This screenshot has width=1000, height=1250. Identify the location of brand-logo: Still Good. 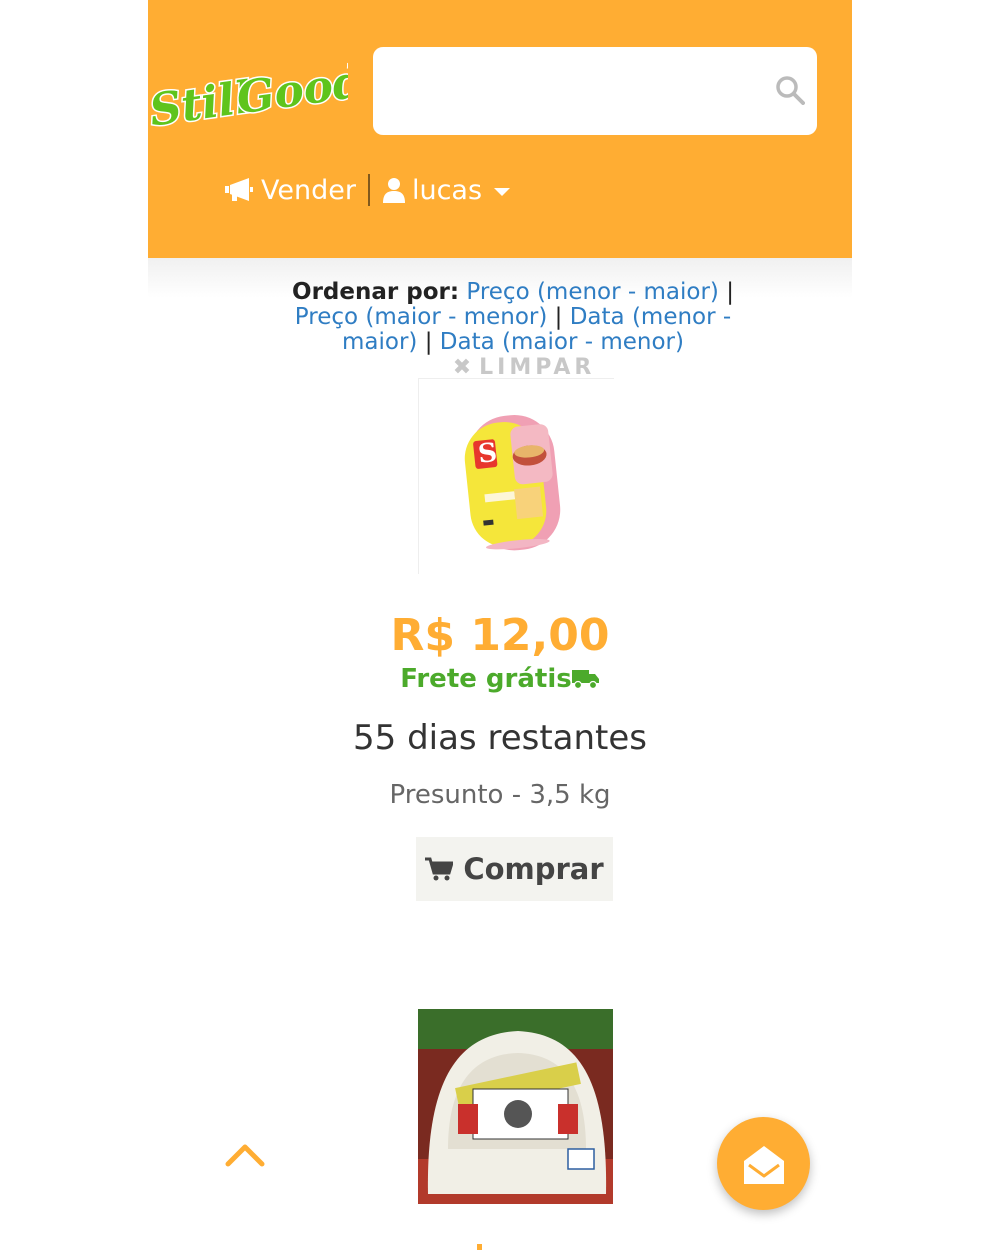
(248, 90).